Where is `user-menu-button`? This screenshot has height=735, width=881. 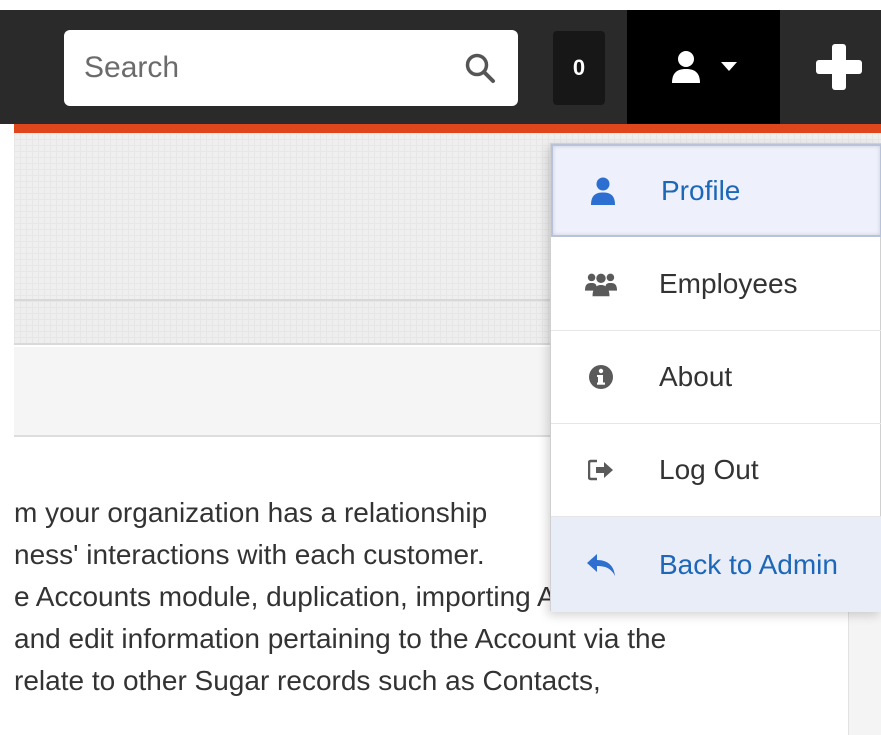
user-menu-button is located at coordinates (703, 67).